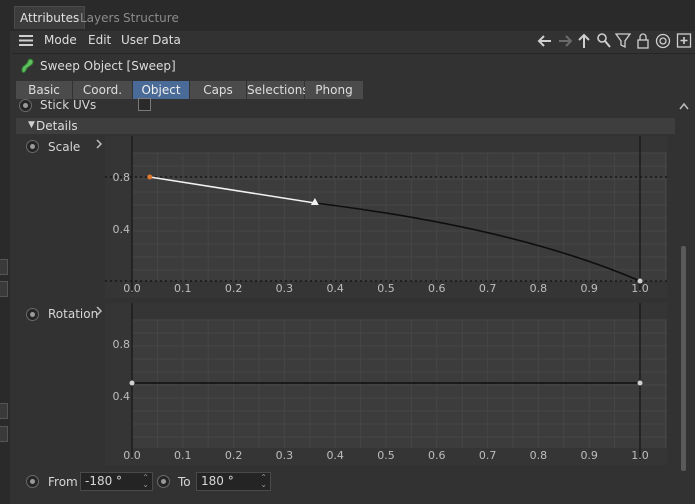 Image resolution: width=695 pixels, height=504 pixels. Describe the element at coordinates (99, 145) in the screenshot. I see `scale-expand-chevron-icon` at that location.